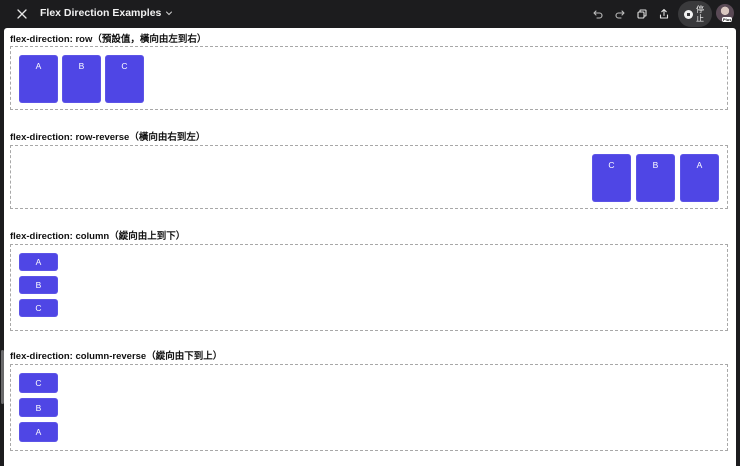 This screenshot has width=740, height=466. I want to click on section-title-row-reverse: flex-direction: row-reverse（橫向由右到左）, so click(108, 137).